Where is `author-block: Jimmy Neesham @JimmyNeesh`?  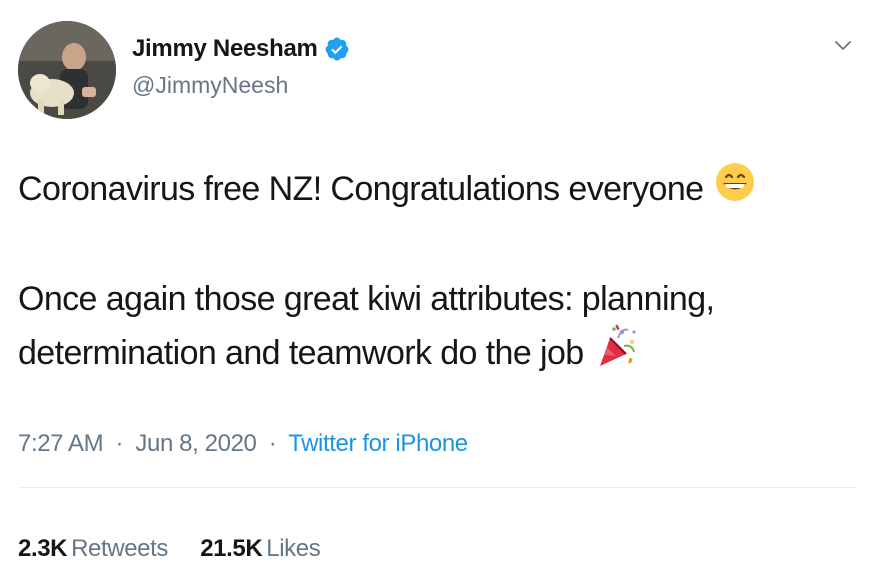
author-block: Jimmy Neesham @JimmyNeesh is located at coordinates (241, 65).